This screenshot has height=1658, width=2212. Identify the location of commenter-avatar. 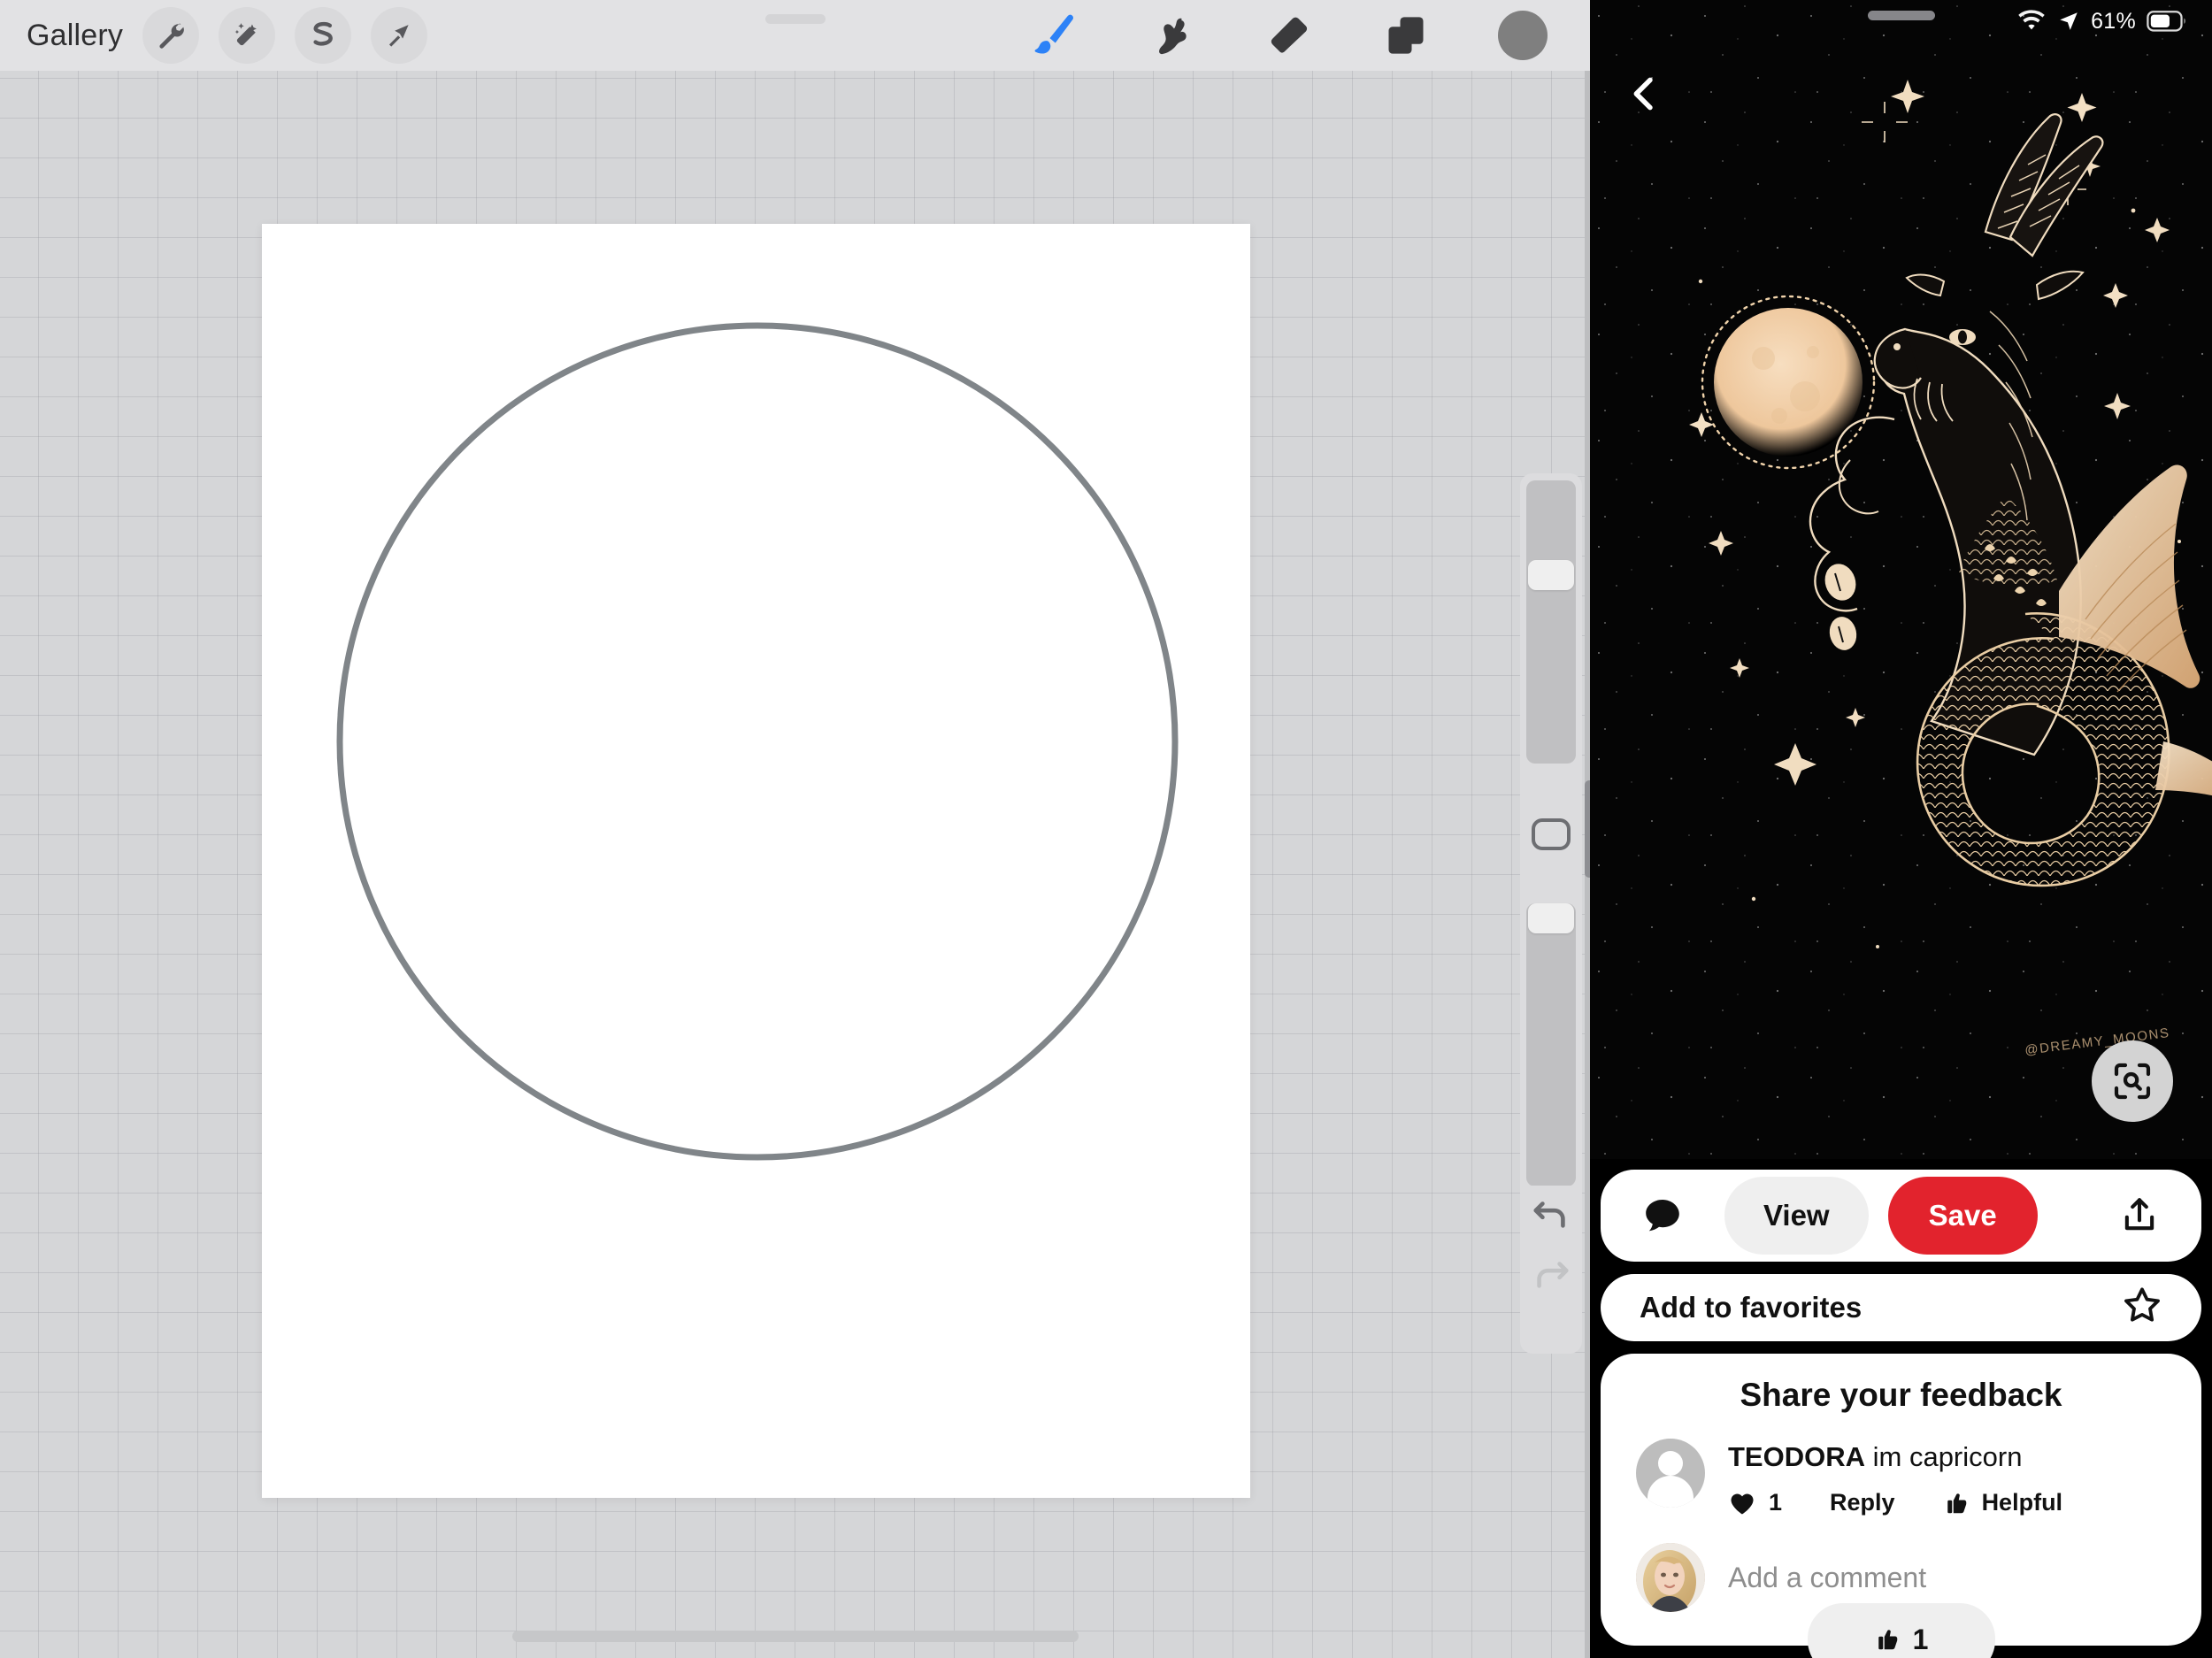
(1671, 1474).